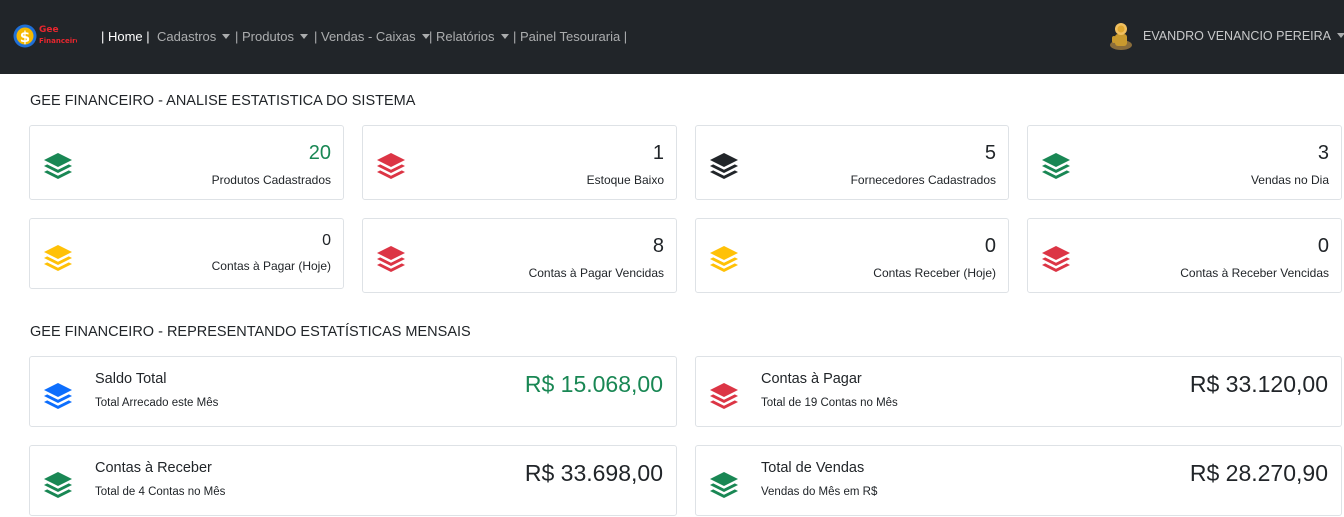  Describe the element at coordinates (58, 41) in the screenshot. I see `svg-text: Financeiro` at that location.